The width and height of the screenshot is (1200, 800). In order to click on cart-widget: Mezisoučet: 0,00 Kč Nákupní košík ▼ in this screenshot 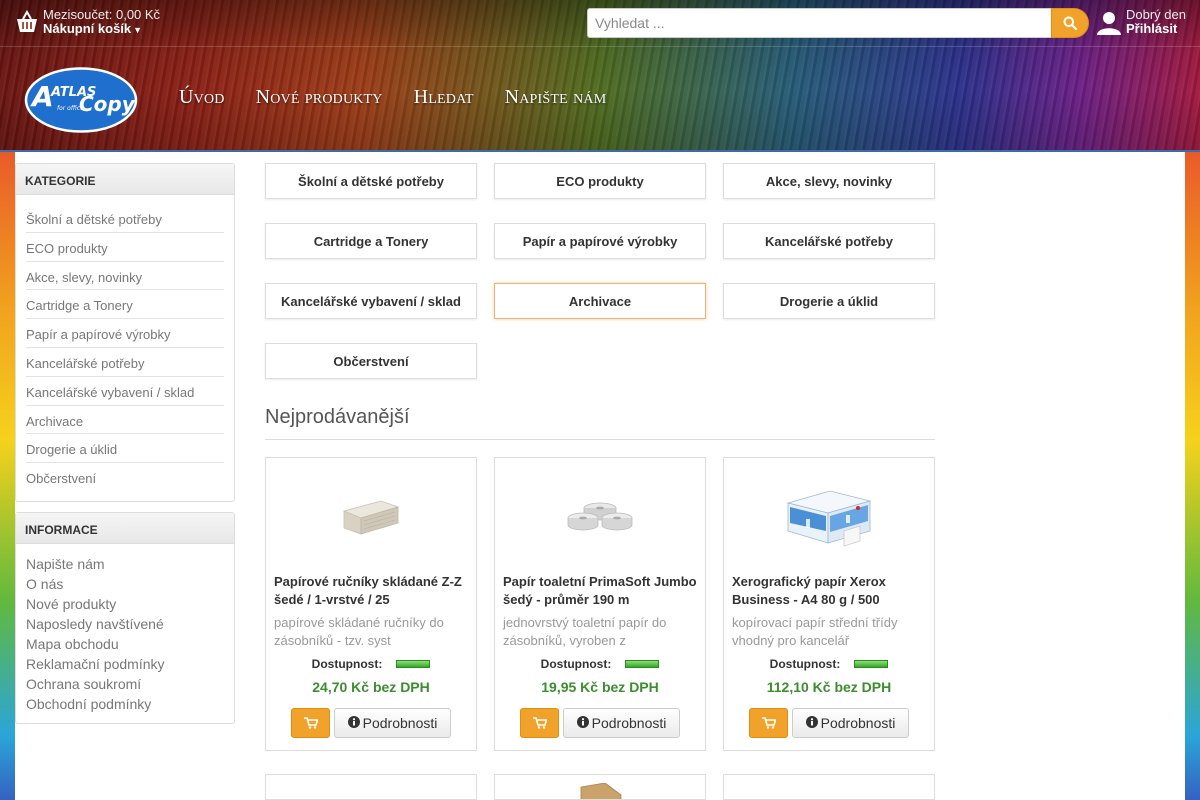, I will do `click(88, 22)`.